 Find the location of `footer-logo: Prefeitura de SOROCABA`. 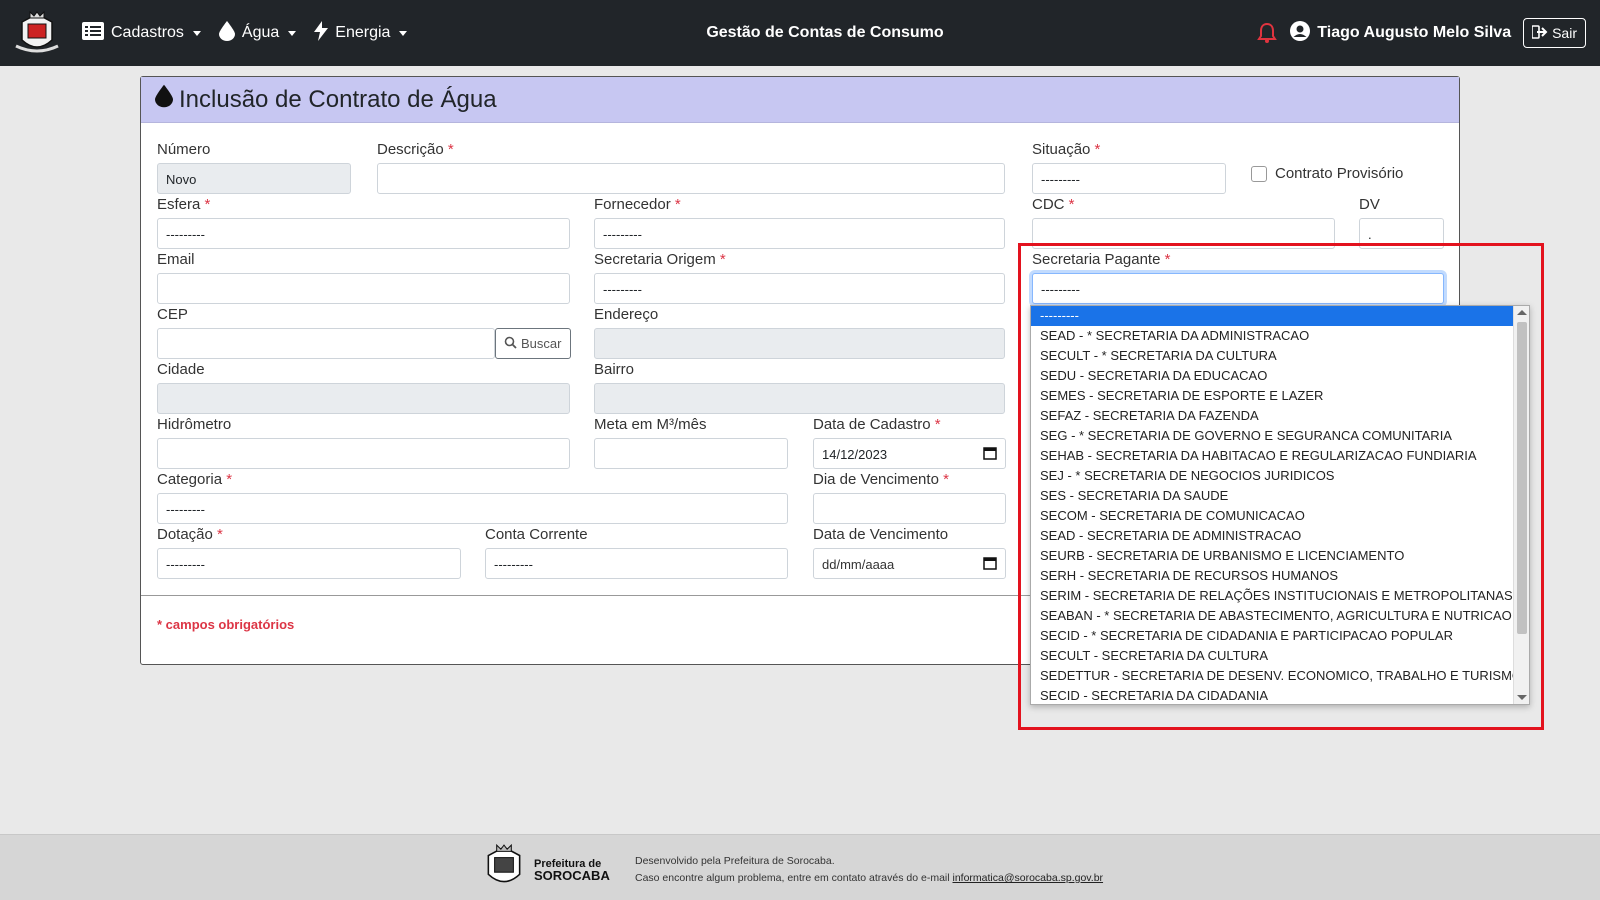

footer-logo: Prefeitura de SOROCABA is located at coordinates (545, 869).